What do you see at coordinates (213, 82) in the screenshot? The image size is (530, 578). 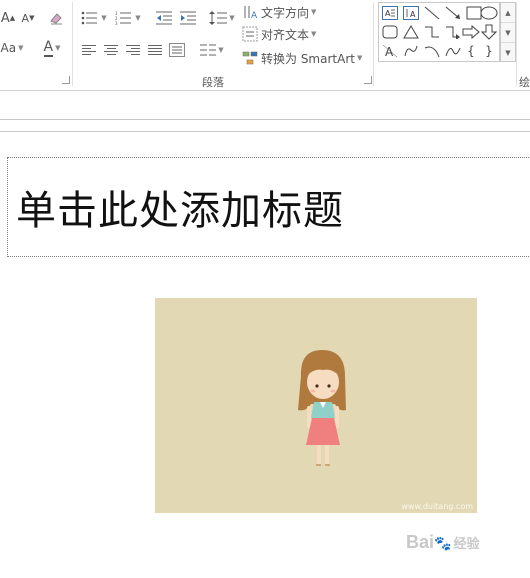 I see `paragraph-group-label: 段落` at bounding box center [213, 82].